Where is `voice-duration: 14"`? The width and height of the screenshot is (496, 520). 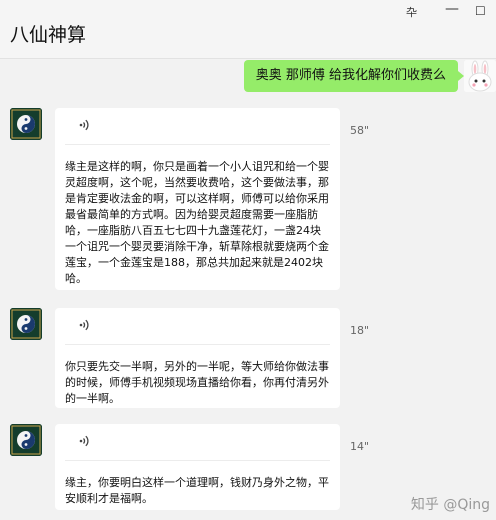
voice-duration: 14" is located at coordinates (360, 446).